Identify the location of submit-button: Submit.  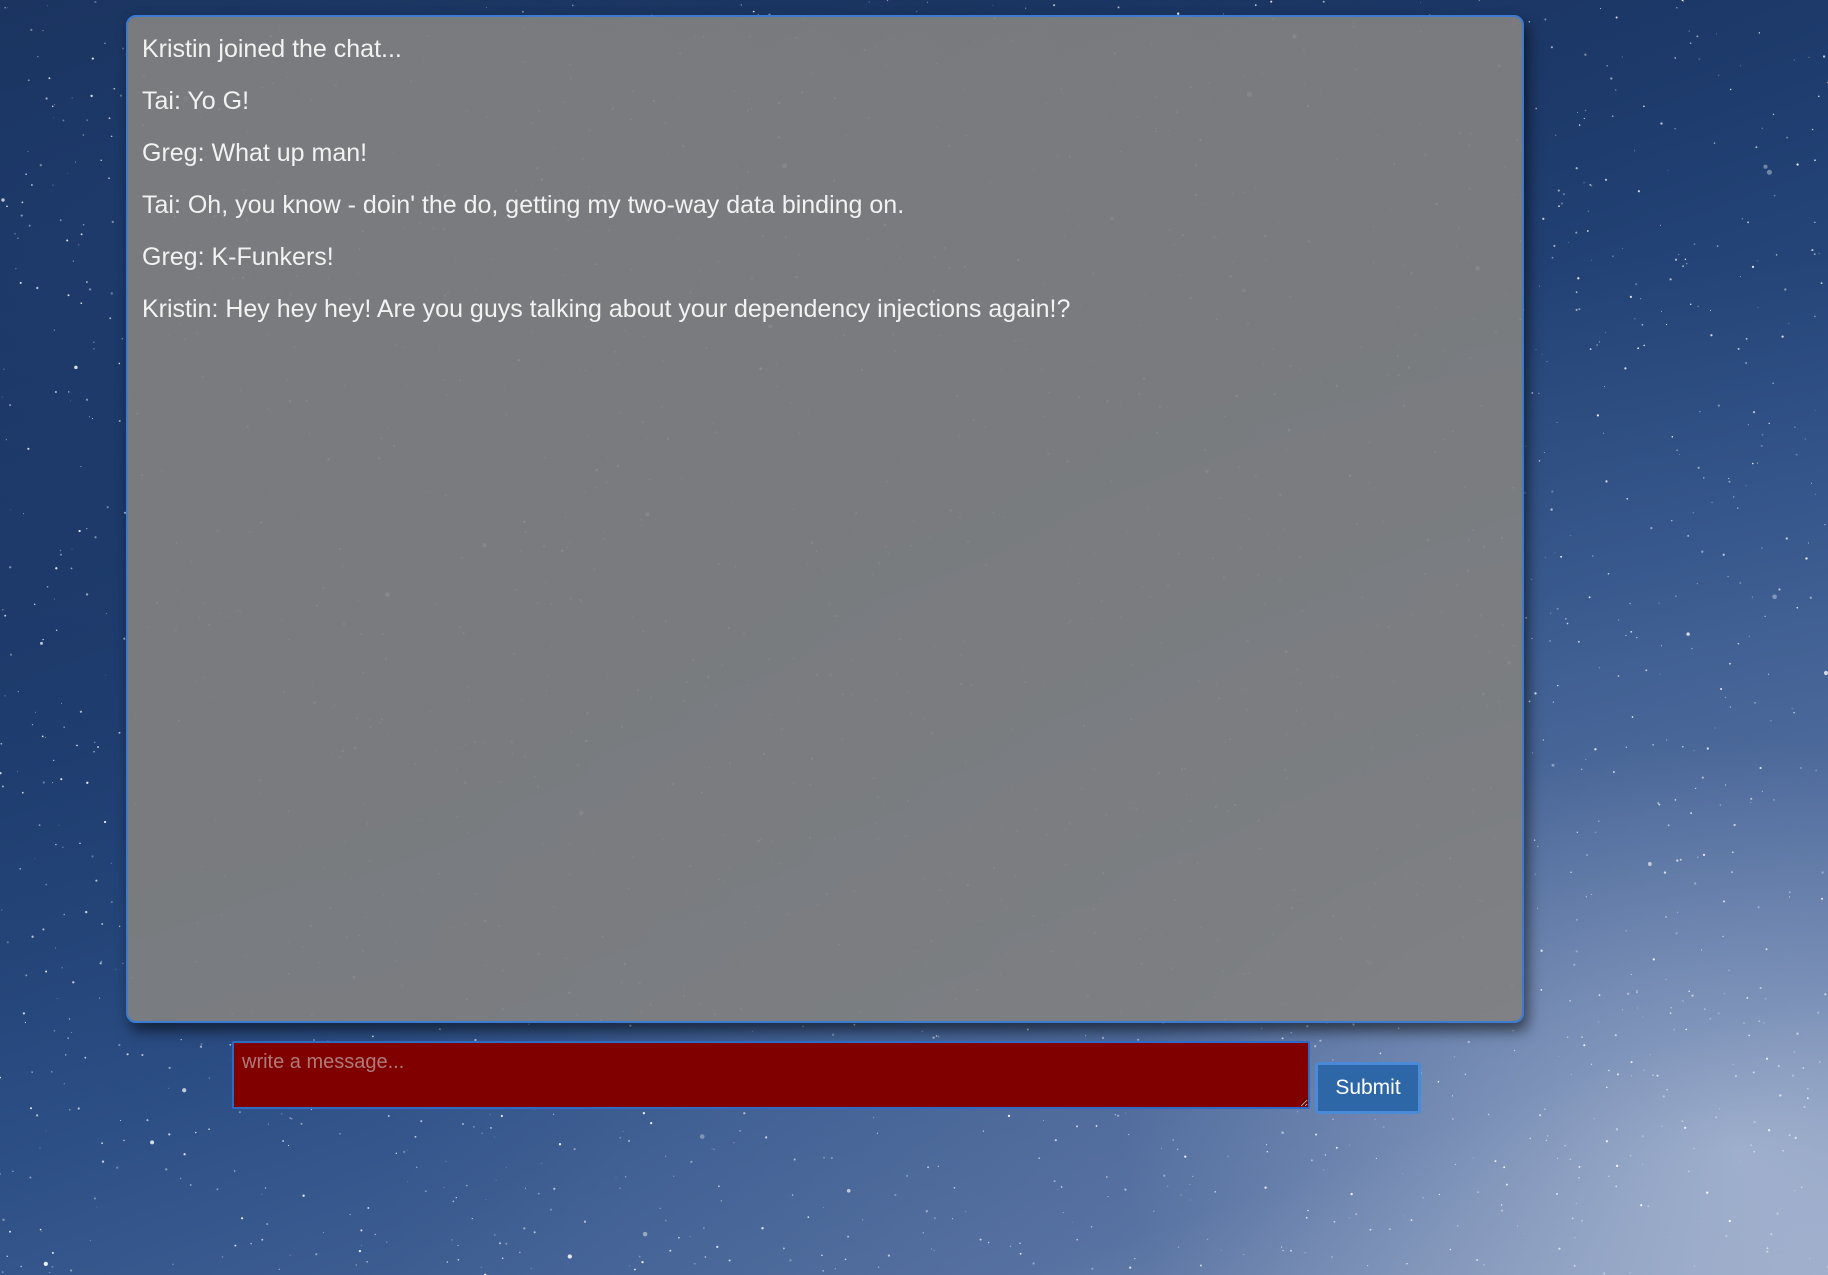
(1368, 1088).